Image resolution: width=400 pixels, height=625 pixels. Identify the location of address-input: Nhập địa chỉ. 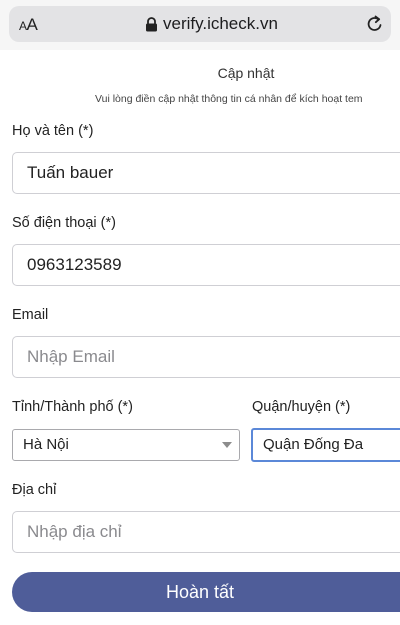
(206, 532).